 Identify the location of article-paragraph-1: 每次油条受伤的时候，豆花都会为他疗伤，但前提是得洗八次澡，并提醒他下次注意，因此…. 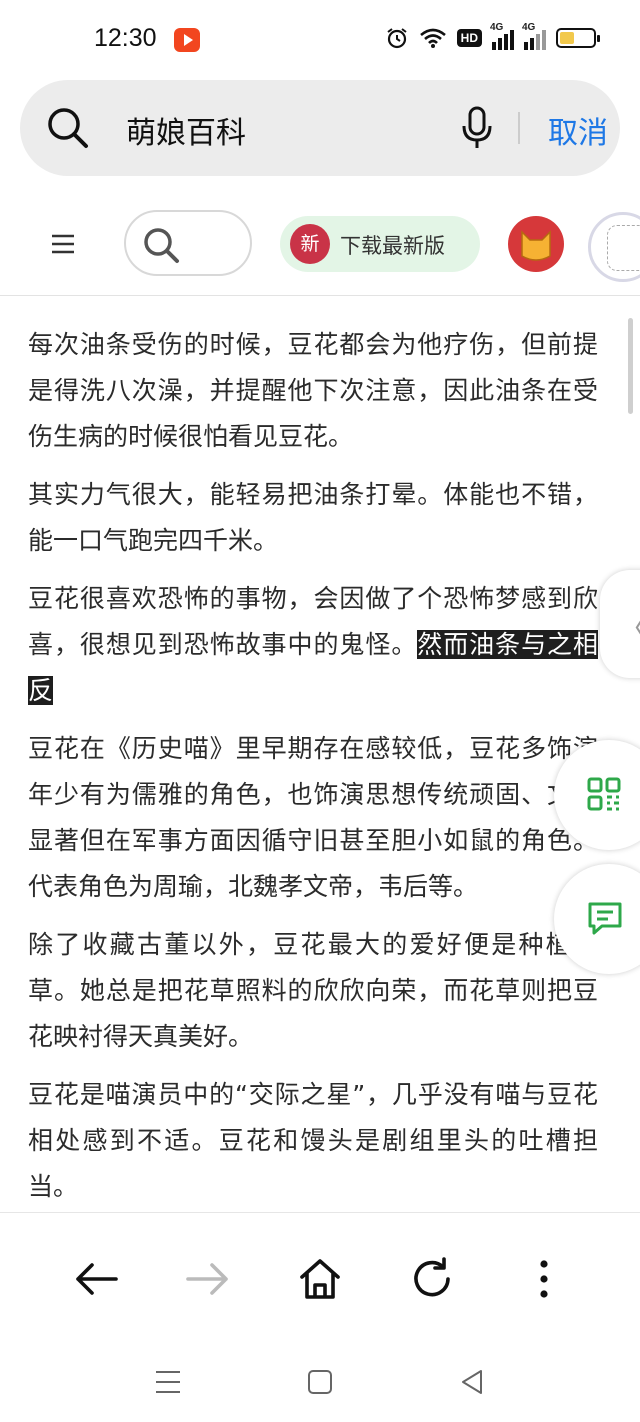
(313, 390).